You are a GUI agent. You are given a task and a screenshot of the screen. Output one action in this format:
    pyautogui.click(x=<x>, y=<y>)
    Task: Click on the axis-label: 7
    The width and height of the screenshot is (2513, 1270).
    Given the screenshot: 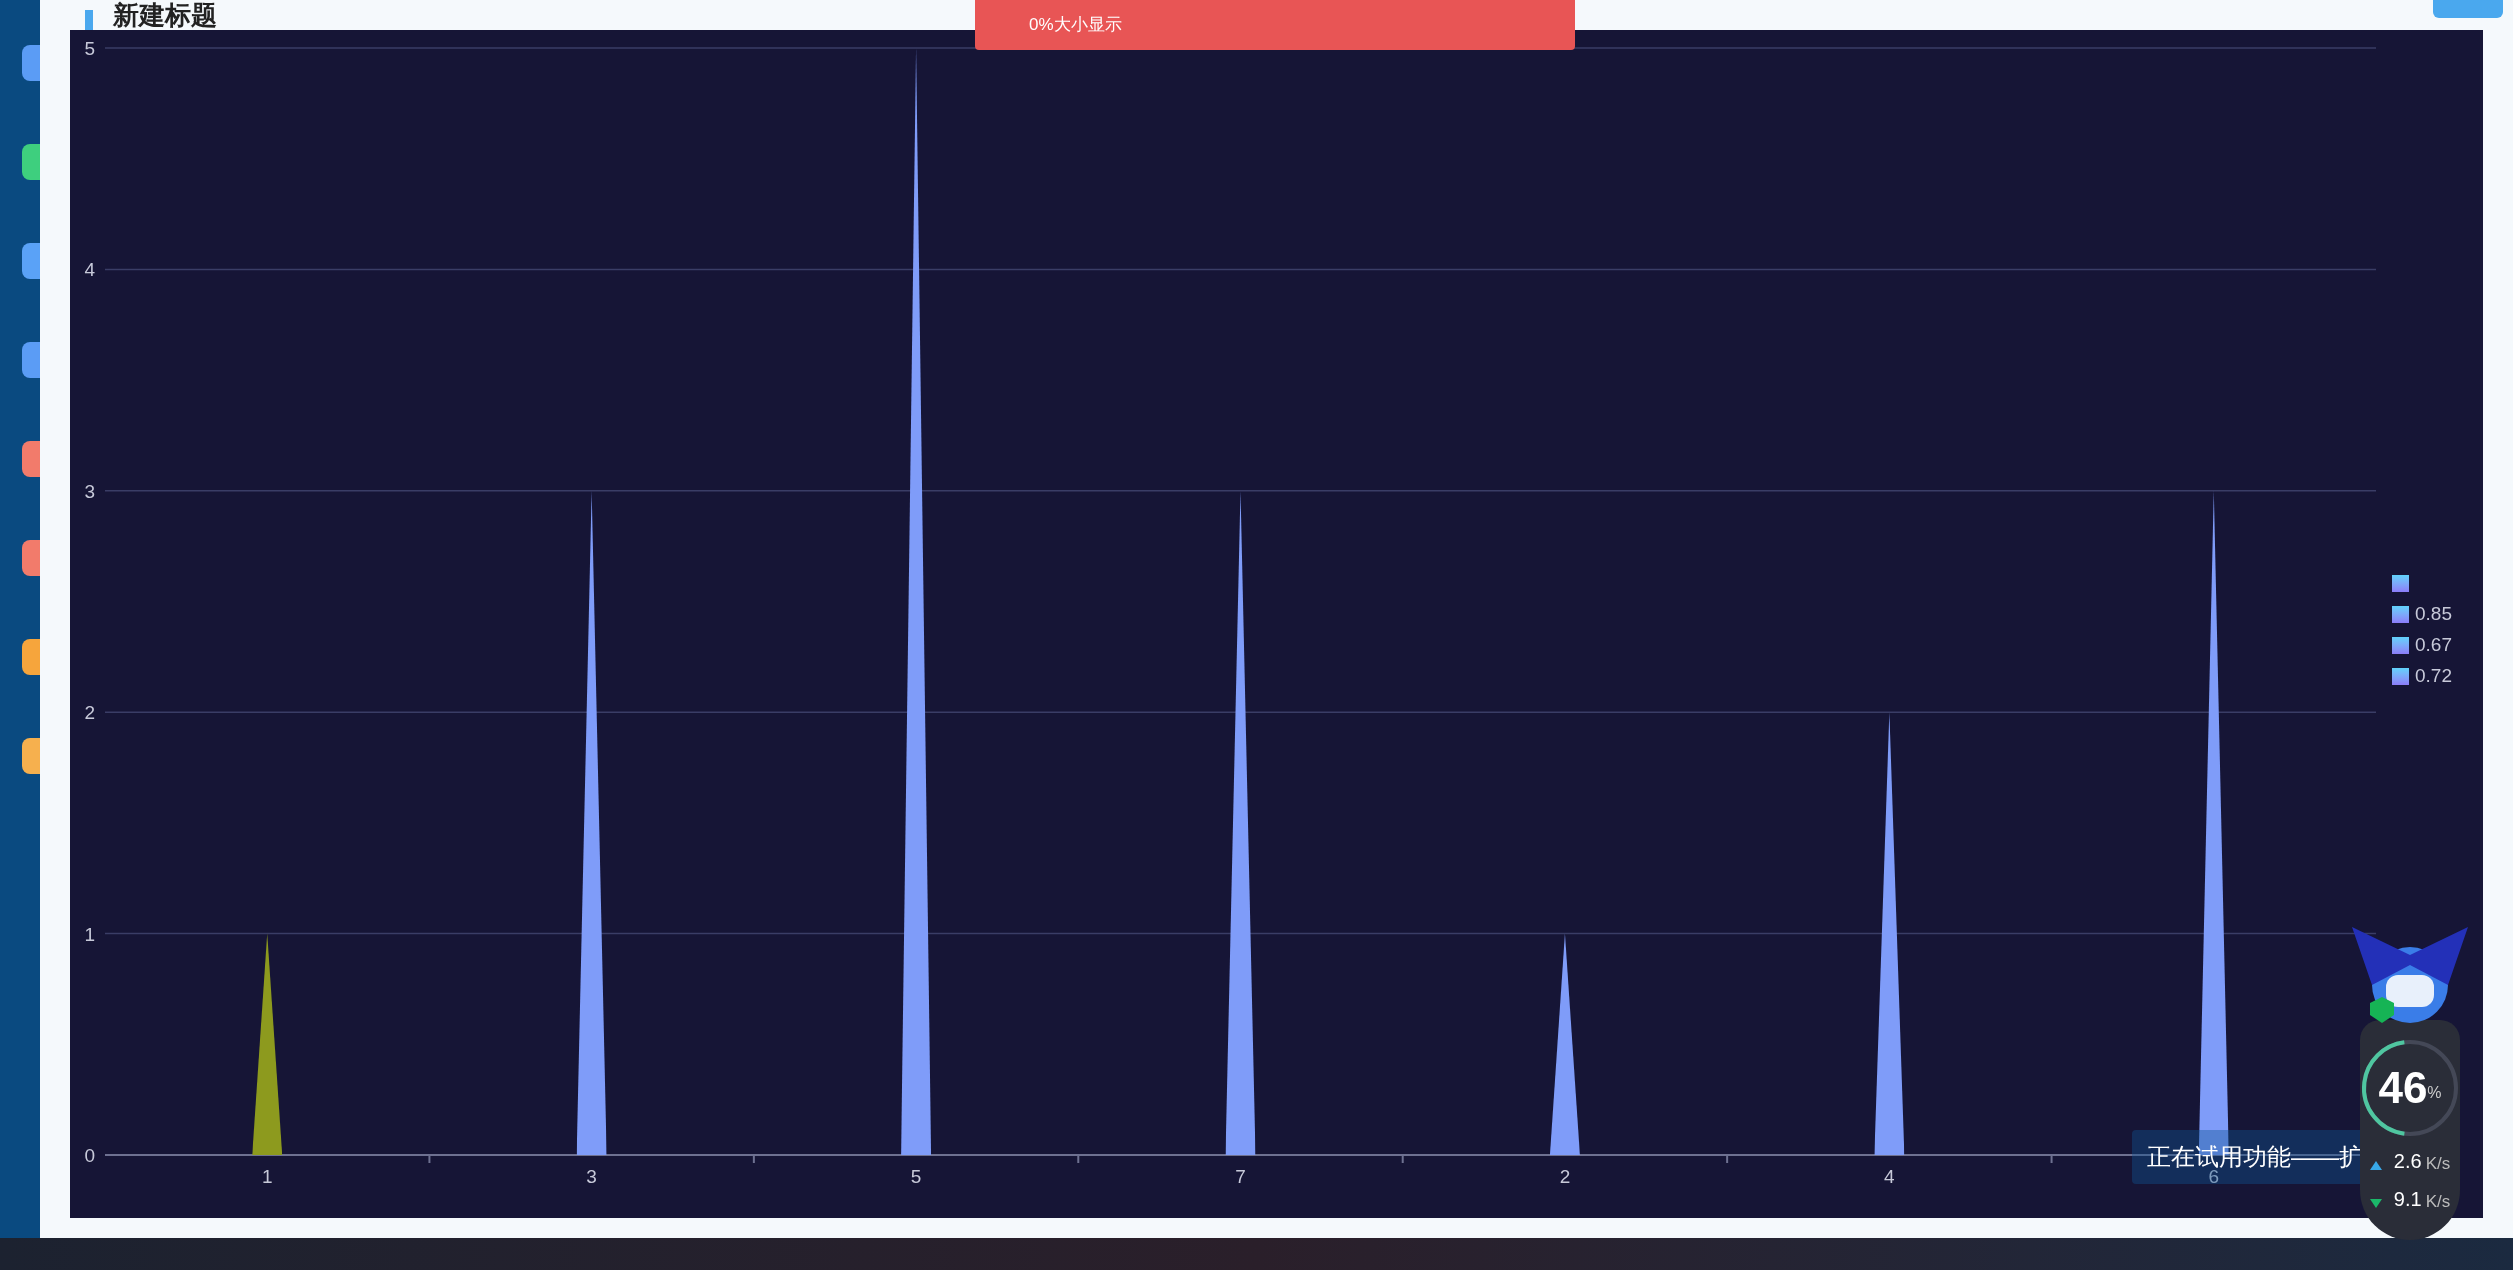 What is the action you would take?
    pyautogui.click(x=1240, y=1176)
    